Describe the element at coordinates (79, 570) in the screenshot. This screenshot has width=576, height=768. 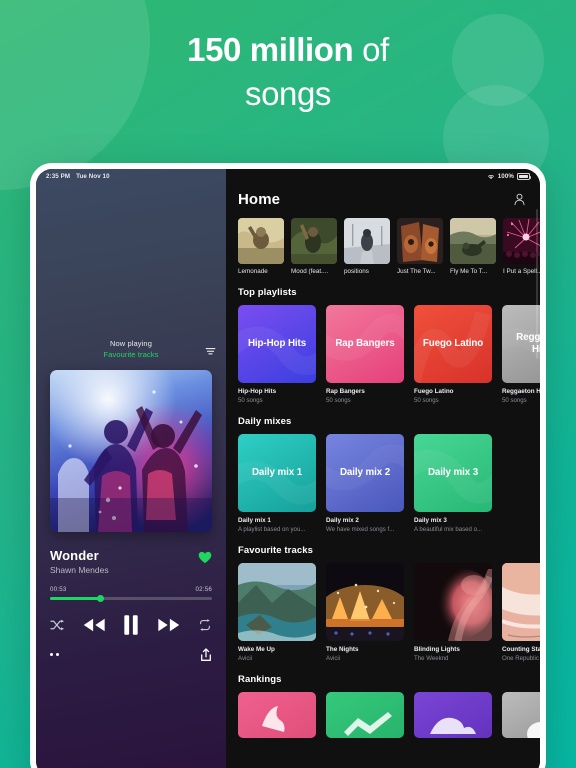
I see `track-artist: Shawn Mendes` at that location.